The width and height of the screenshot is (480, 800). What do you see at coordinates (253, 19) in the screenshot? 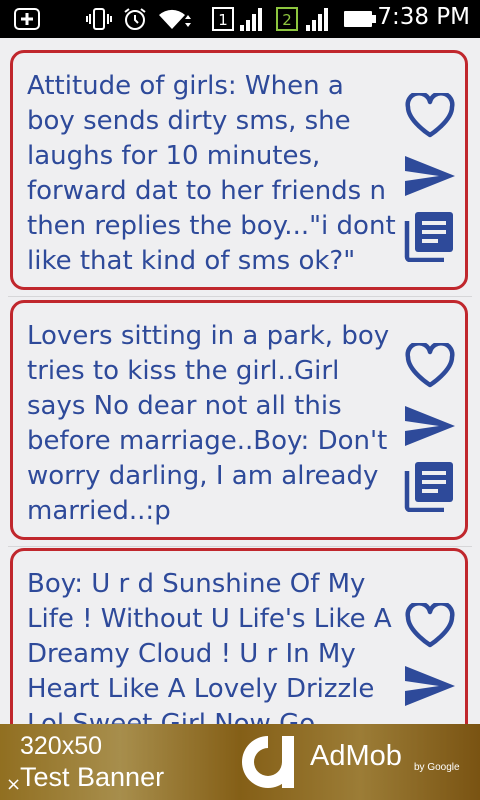
I see `signal1-icon` at bounding box center [253, 19].